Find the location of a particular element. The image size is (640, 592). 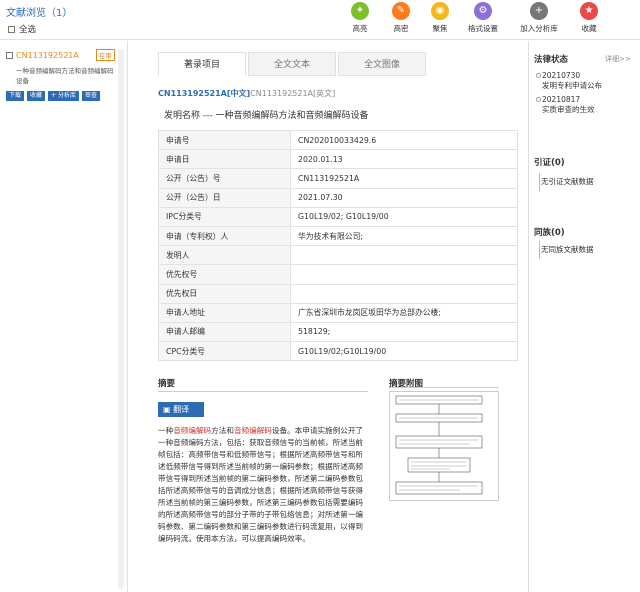

code-en-link: CN113192521A[英文] is located at coordinates (292, 93).